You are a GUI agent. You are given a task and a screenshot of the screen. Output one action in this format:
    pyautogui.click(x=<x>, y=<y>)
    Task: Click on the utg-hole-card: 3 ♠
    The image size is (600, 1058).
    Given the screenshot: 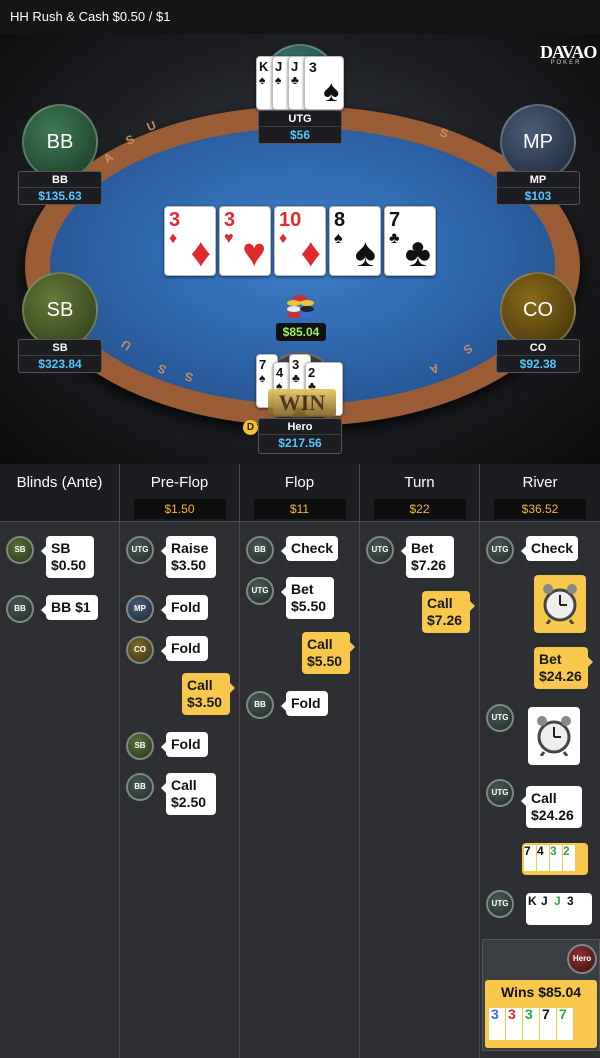 What is the action you would take?
    pyautogui.click(x=324, y=83)
    